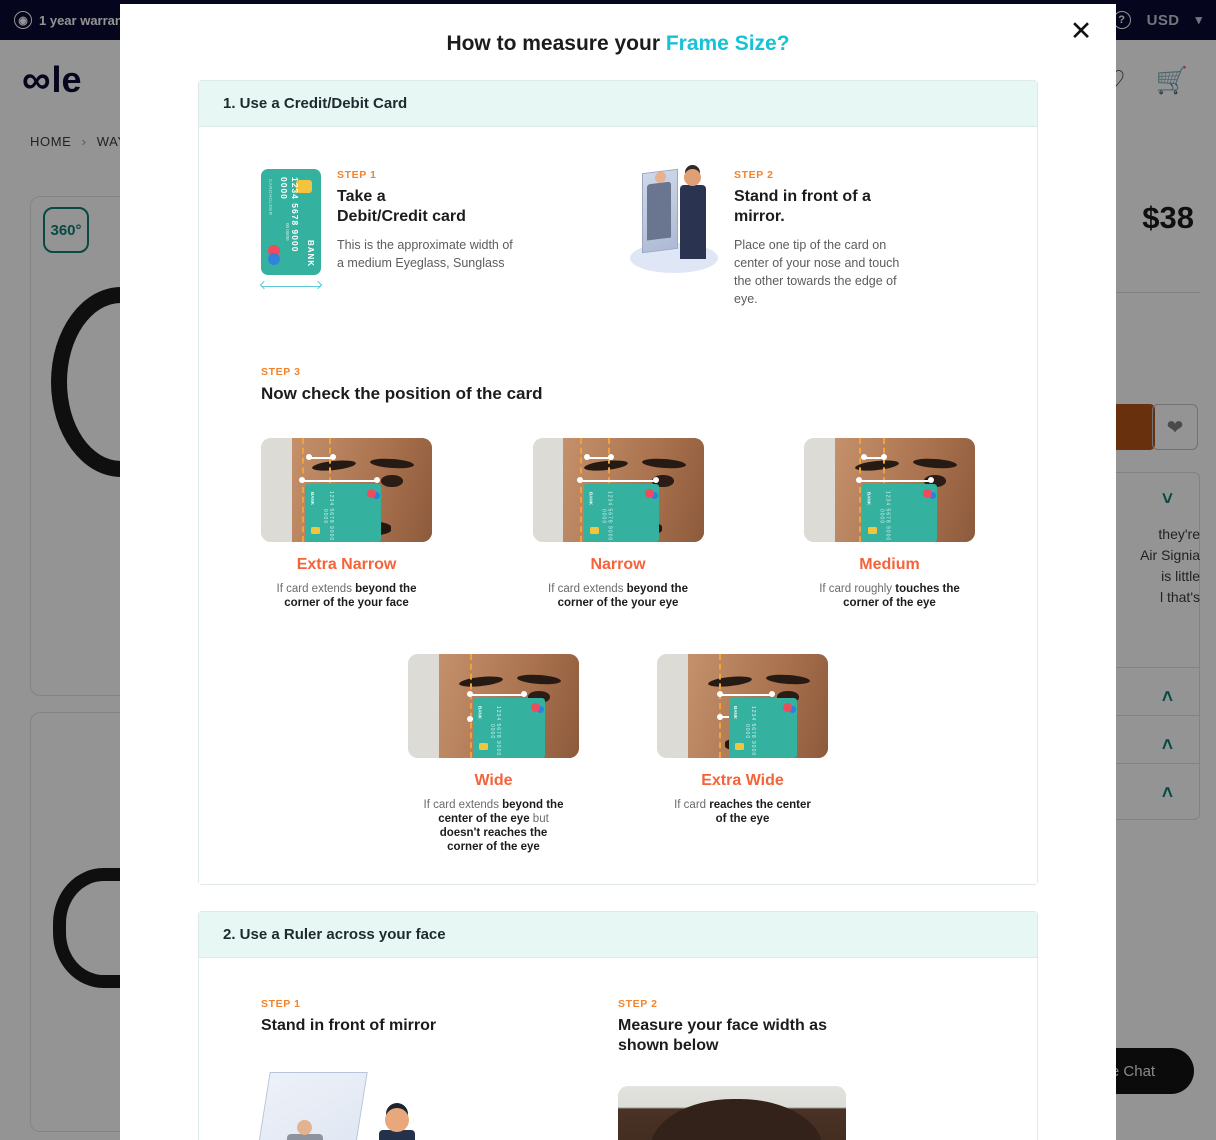 Image resolution: width=1216 pixels, height=1140 pixels. Describe the element at coordinates (556, 43) in the screenshot. I see `modal-title-prefix: How to measure your` at that location.